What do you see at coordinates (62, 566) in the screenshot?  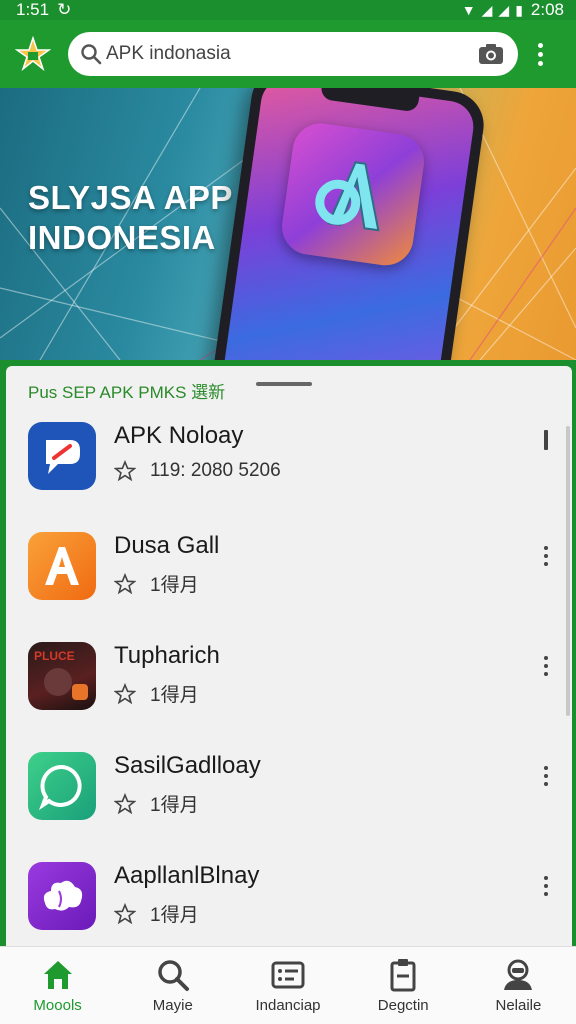 I see `letter-a-icon` at bounding box center [62, 566].